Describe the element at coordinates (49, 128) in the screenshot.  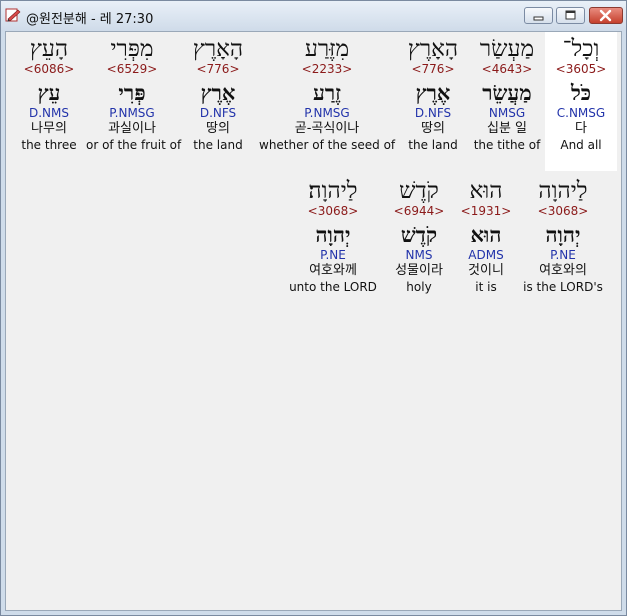
I see `korean-gloss: 나무의` at that location.